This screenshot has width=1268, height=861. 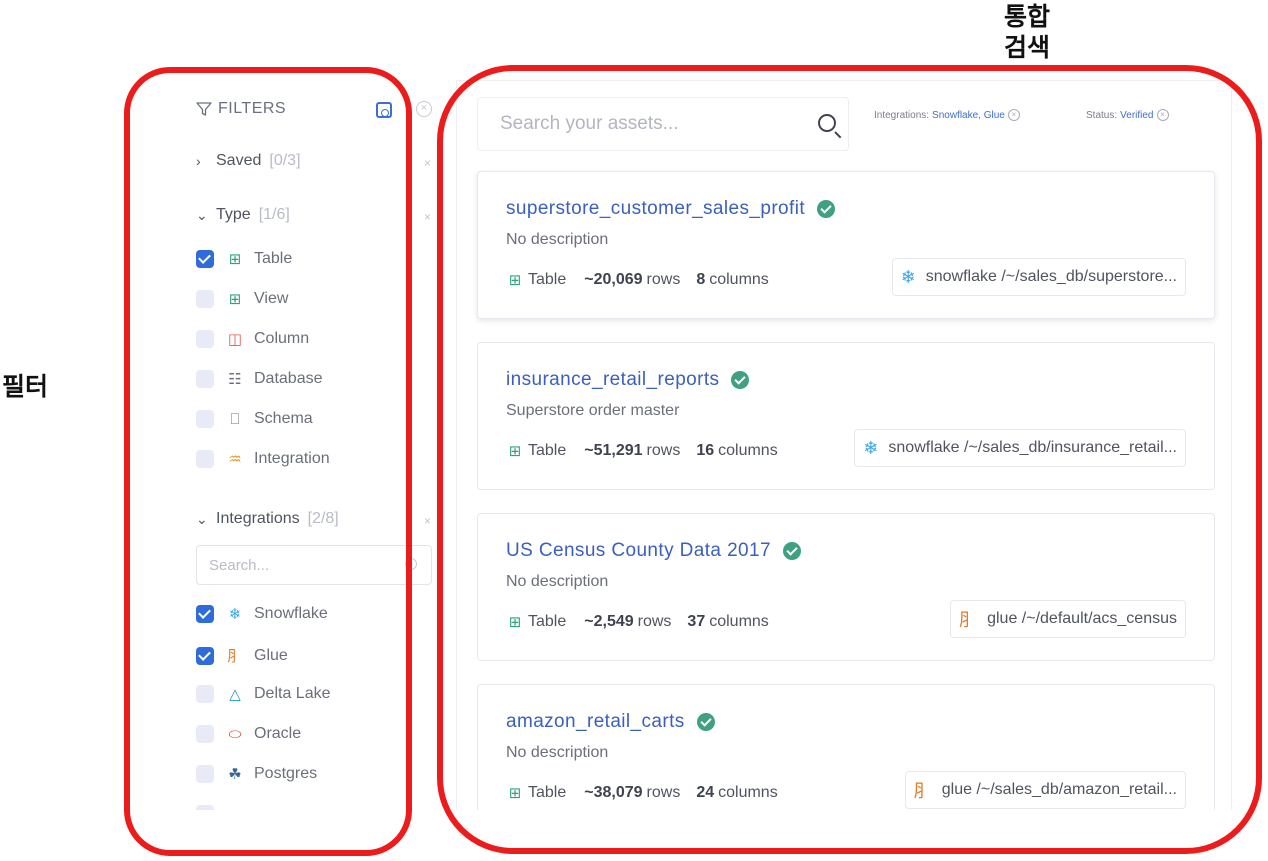 What do you see at coordinates (427, 521) in the screenshot?
I see `integrations-clear-icon: ×` at bounding box center [427, 521].